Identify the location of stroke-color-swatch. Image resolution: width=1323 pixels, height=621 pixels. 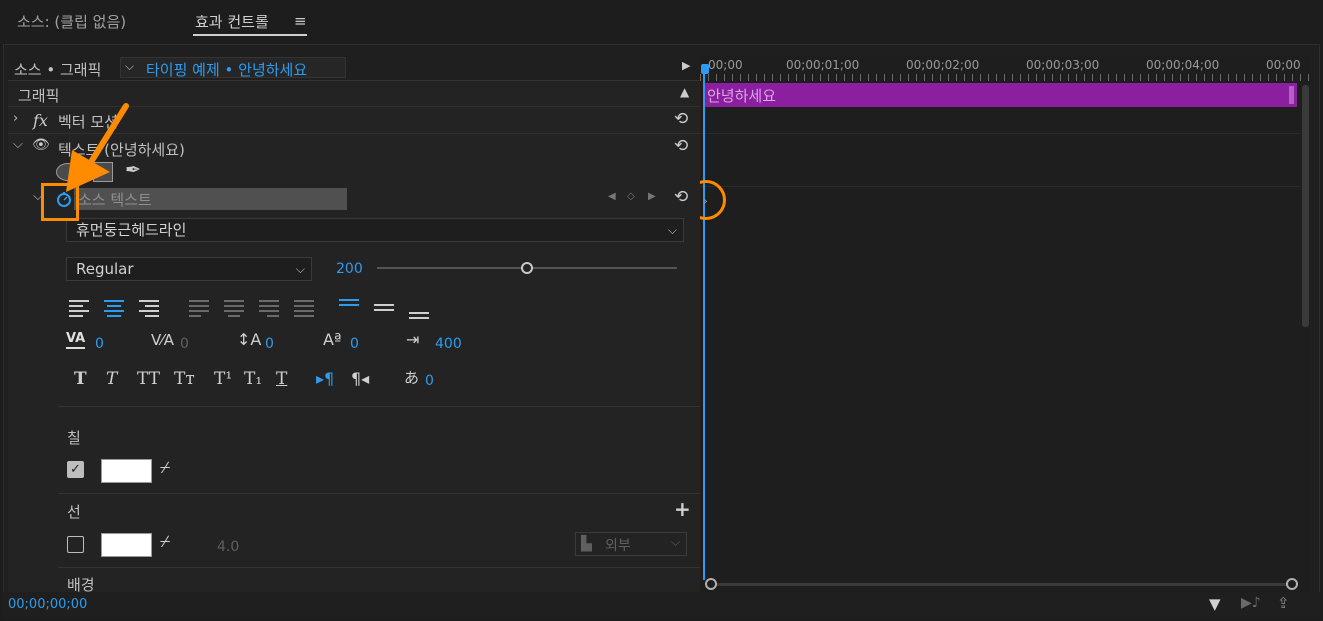
(126, 545).